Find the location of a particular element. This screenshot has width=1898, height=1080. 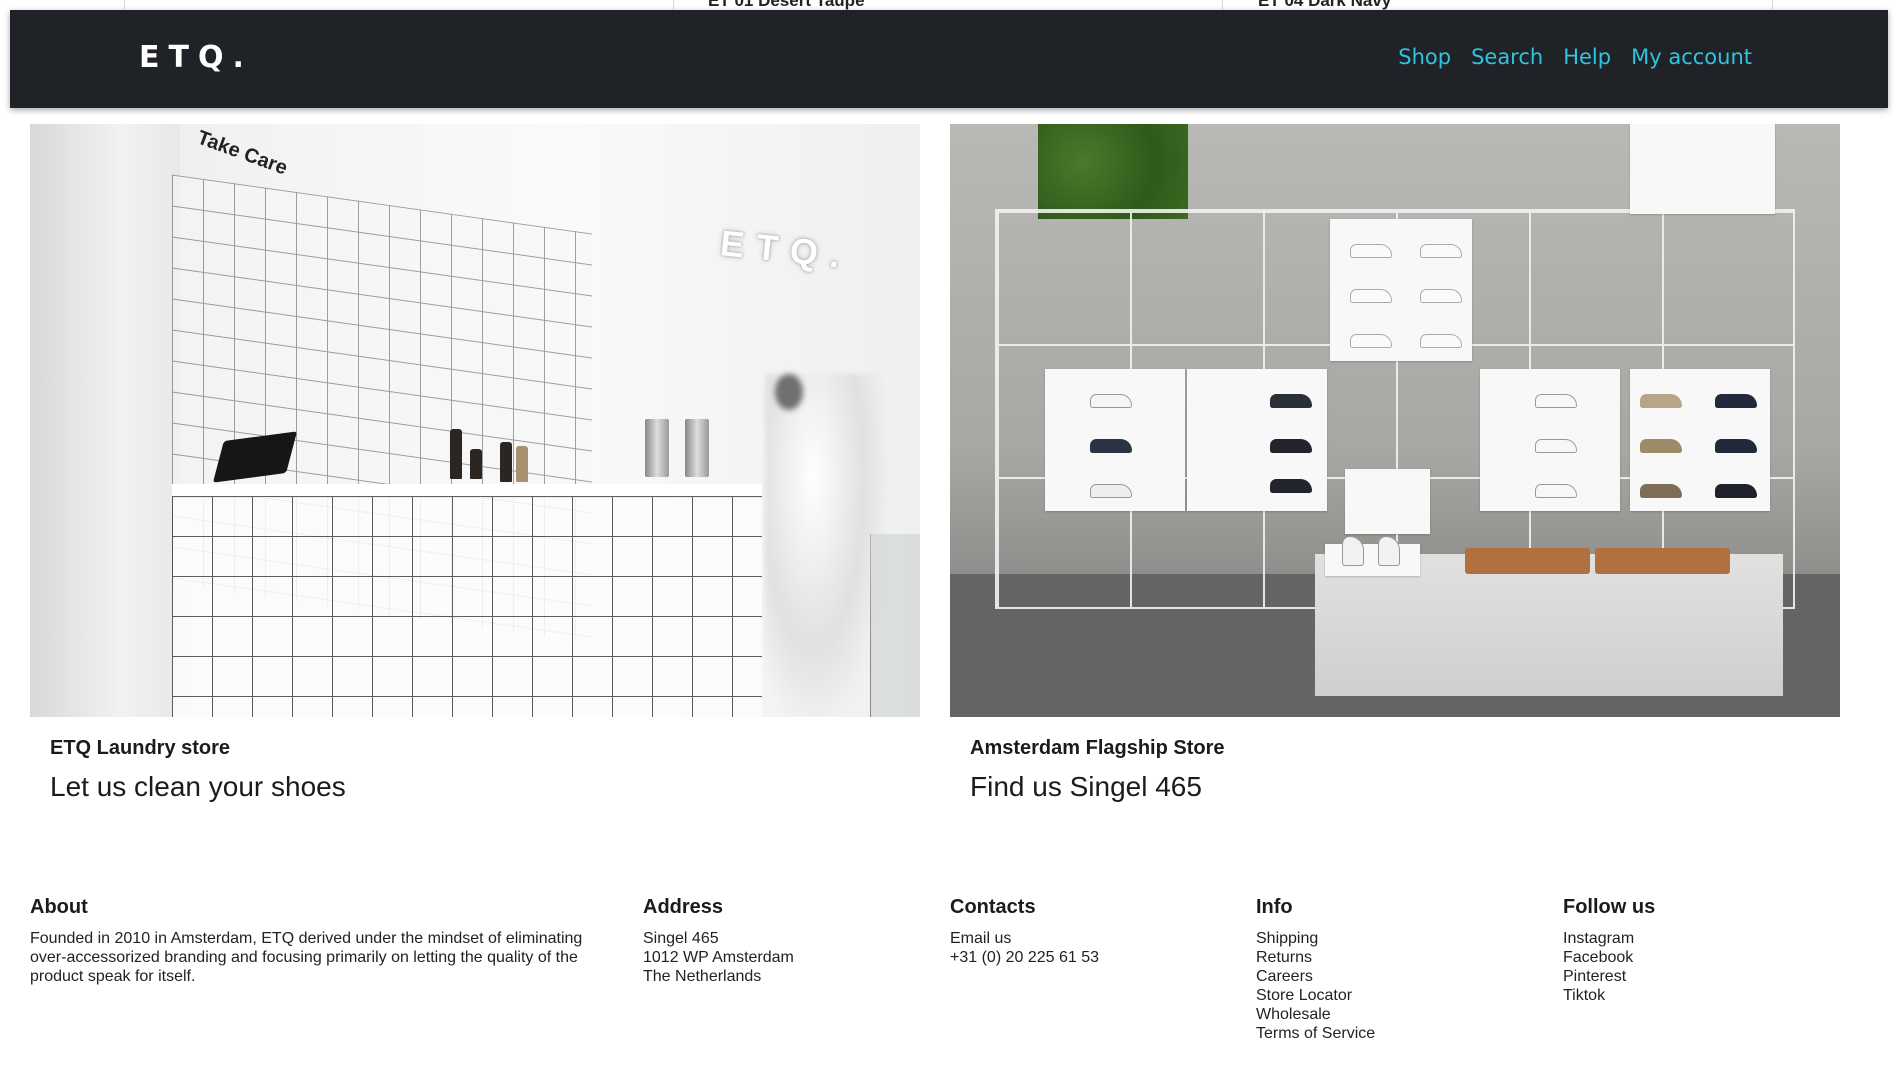

careers-link: Careers is located at coordinates (1315, 976).